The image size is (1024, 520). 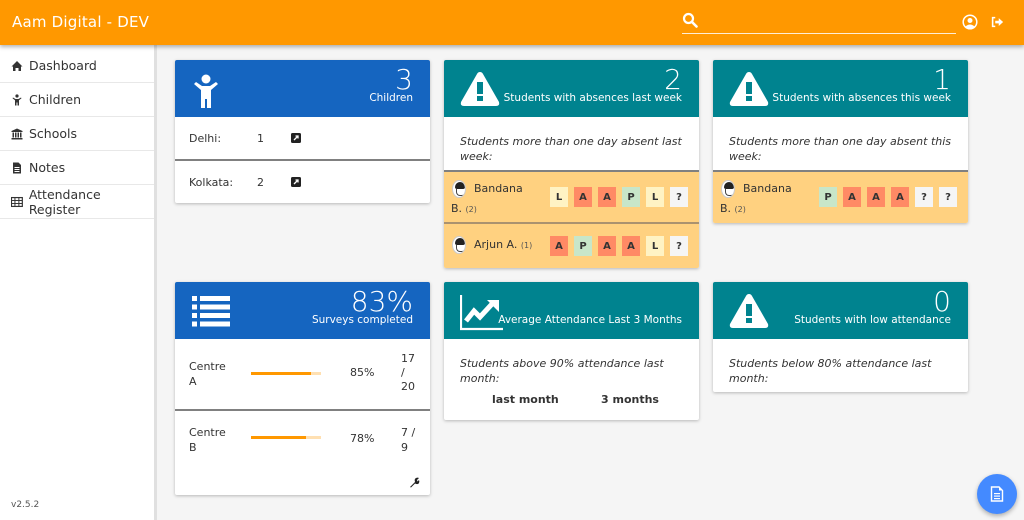 What do you see at coordinates (767, 188) in the screenshot?
I see `student-first-name: Bandana` at bounding box center [767, 188].